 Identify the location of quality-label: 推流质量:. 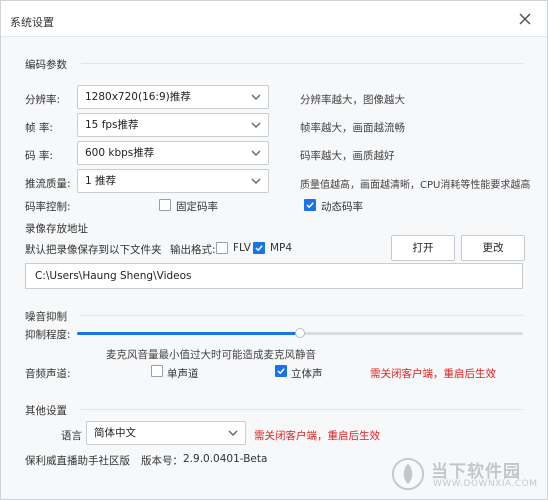
(48, 184).